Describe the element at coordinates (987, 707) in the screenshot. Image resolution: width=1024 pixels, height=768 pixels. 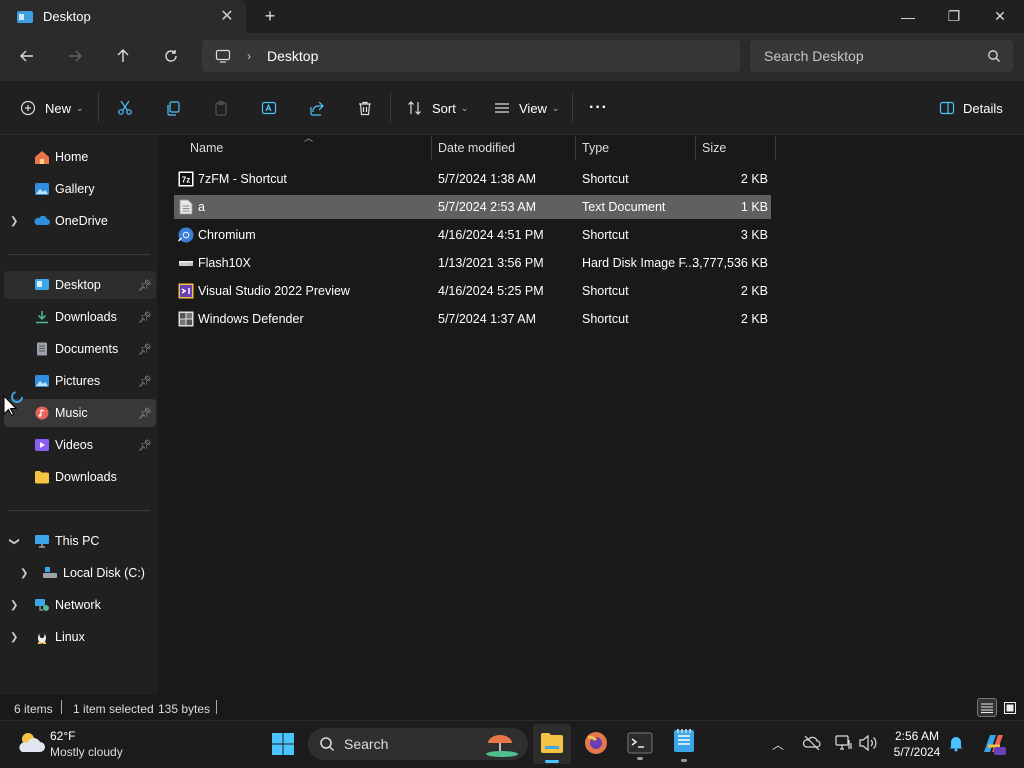
I see `details-view-toggle` at that location.